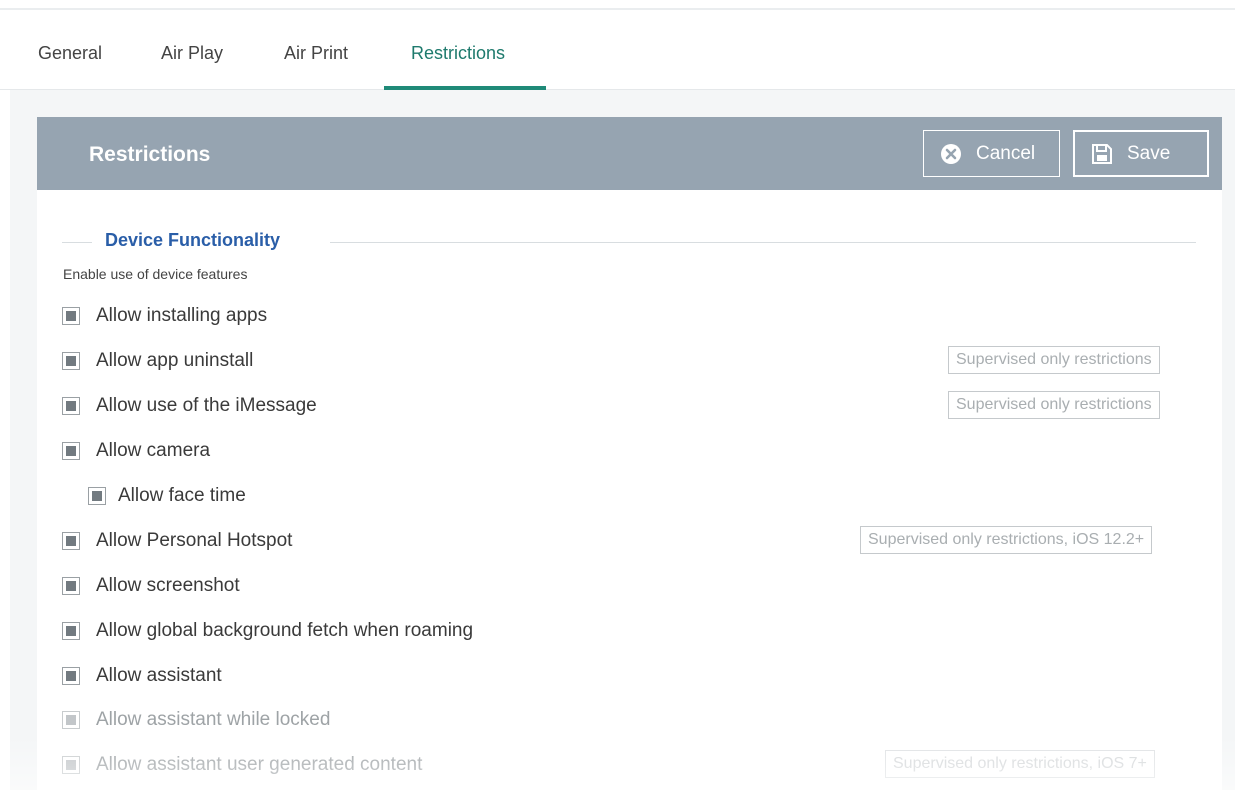 The image size is (1235, 790). I want to click on option-allow-assistant-user-generated-content: Allow assistant user generated content, so click(242, 765).